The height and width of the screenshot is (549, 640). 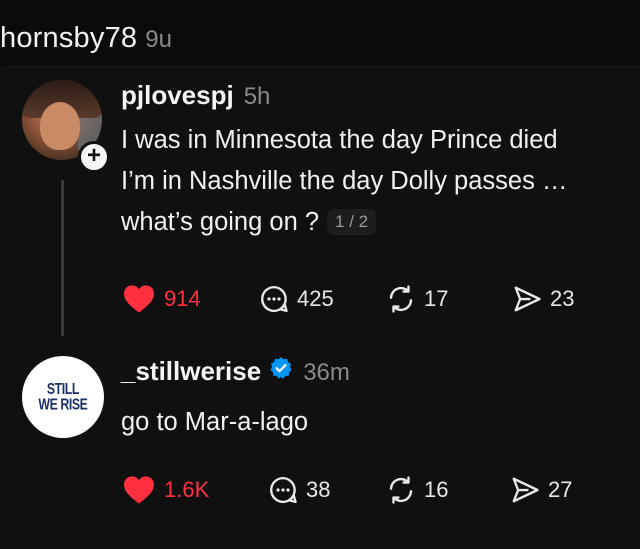 I want to click on reply-post-2: _stillwerise 36m go to Mar-a-lago, so click(x=378, y=399).